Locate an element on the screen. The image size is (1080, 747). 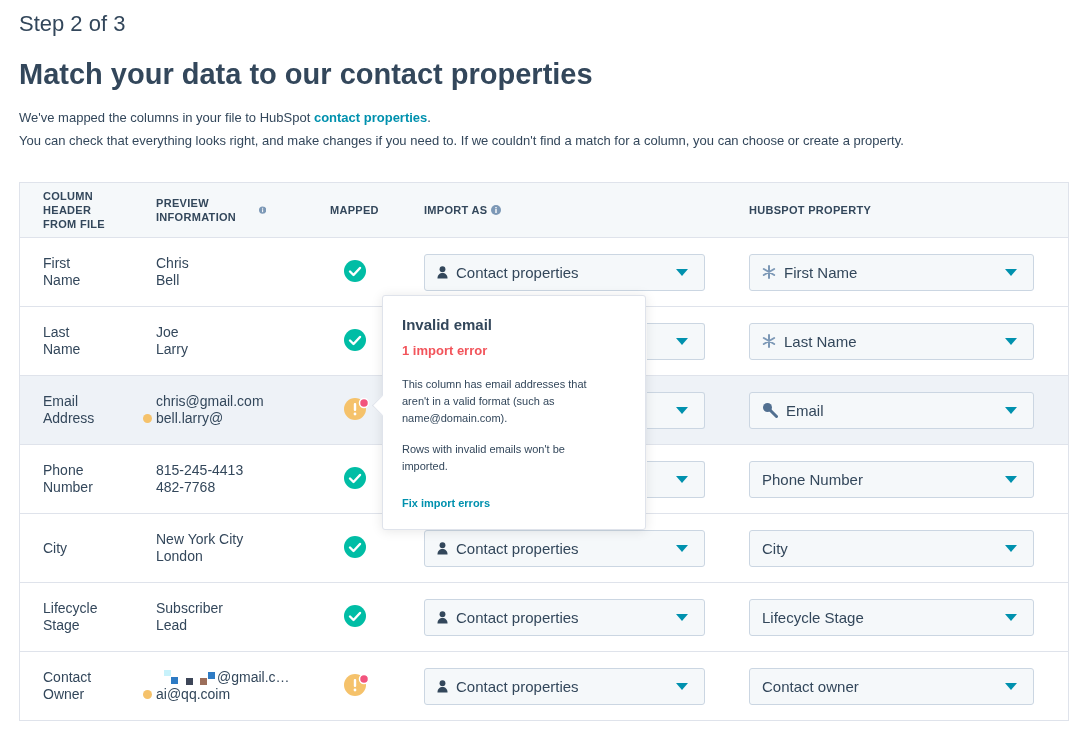
step-indicator: Step 2 of 3 is located at coordinates (73, 24).